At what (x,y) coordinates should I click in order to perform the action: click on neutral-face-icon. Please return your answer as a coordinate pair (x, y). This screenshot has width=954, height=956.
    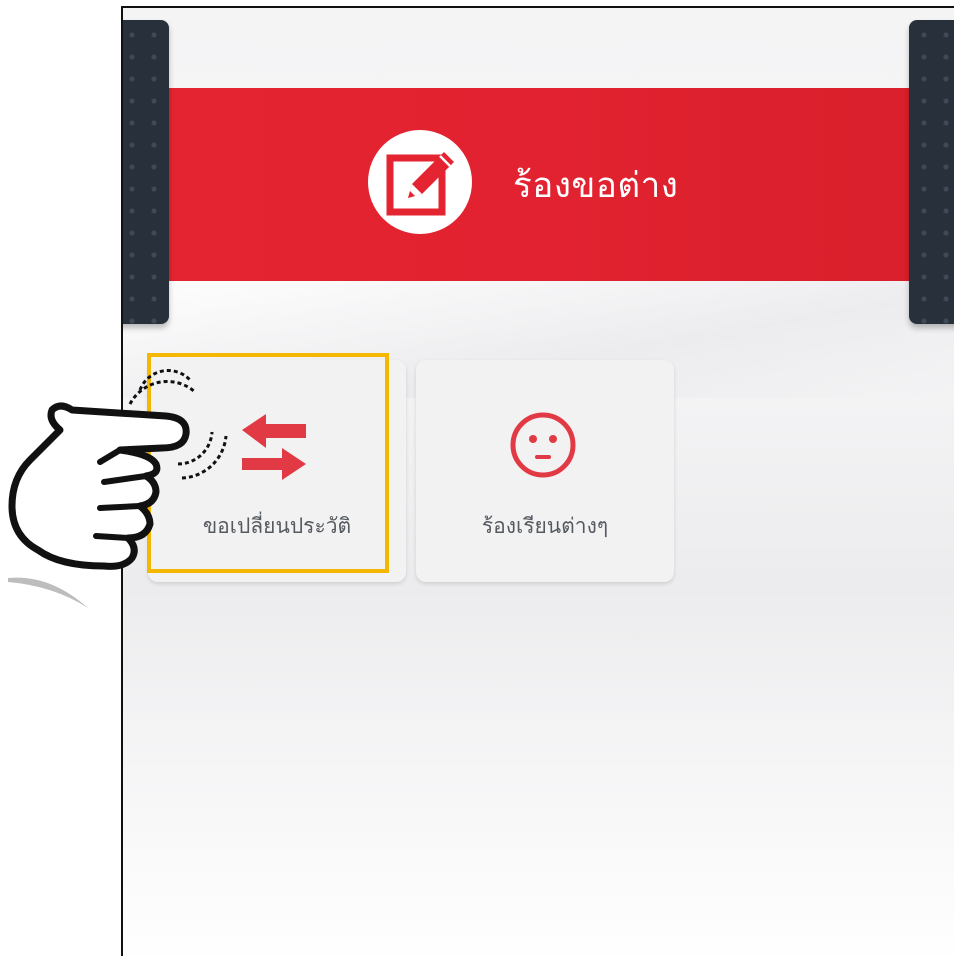
    Looking at the image, I should click on (543, 447).